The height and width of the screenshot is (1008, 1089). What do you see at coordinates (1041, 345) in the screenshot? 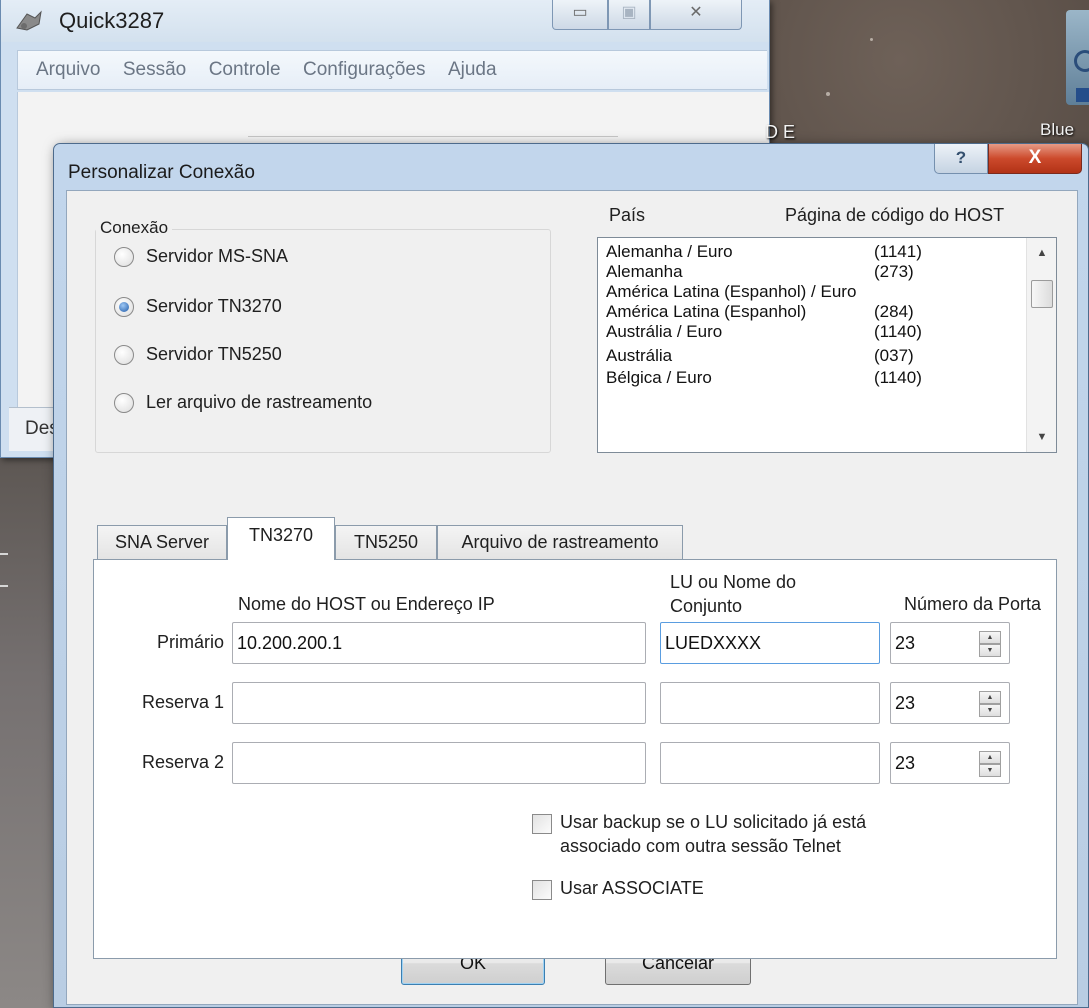
I see `list-scrollbar: ▲ ▼` at bounding box center [1041, 345].